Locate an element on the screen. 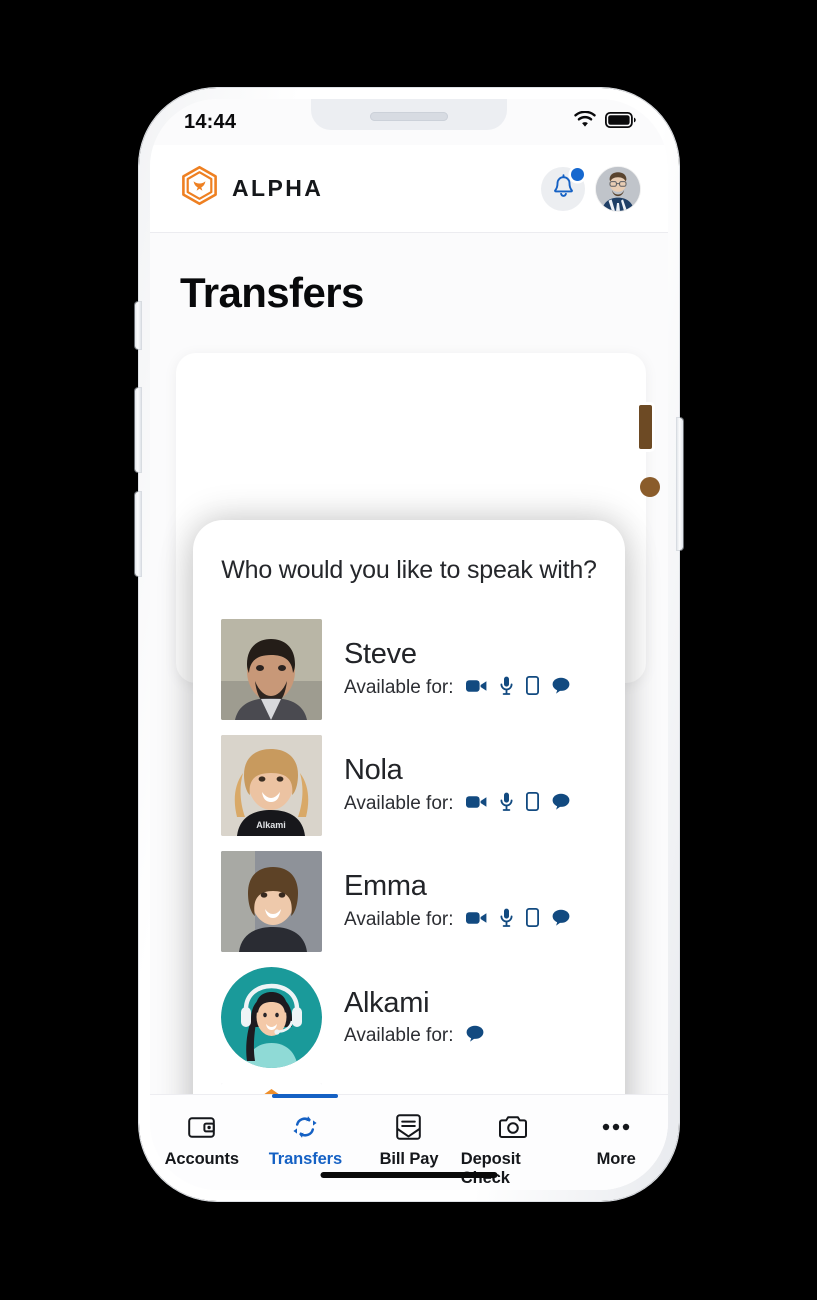 Image resolution: width=817 pixels, height=1300 pixels. page-title: Transfers is located at coordinates (272, 292).